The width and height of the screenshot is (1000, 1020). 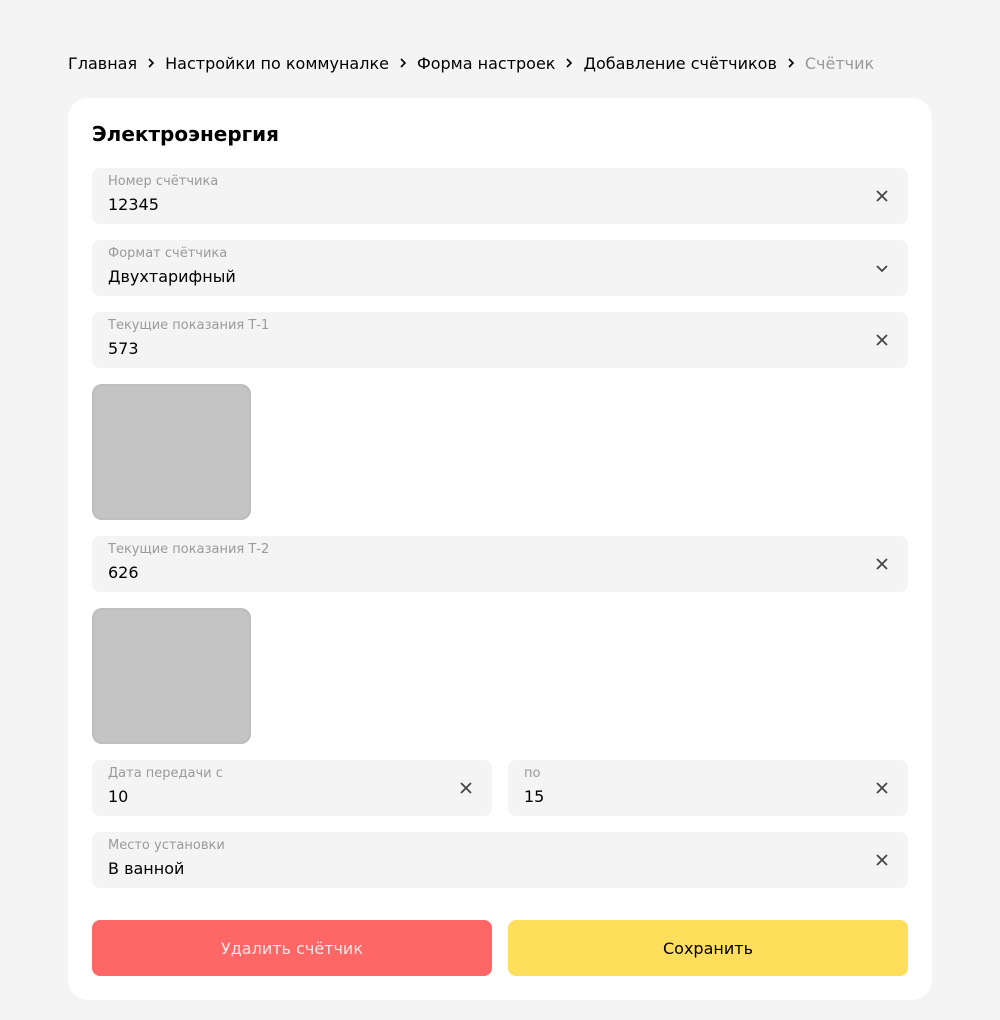 I want to click on field-value: В ванной, so click(x=146, y=869).